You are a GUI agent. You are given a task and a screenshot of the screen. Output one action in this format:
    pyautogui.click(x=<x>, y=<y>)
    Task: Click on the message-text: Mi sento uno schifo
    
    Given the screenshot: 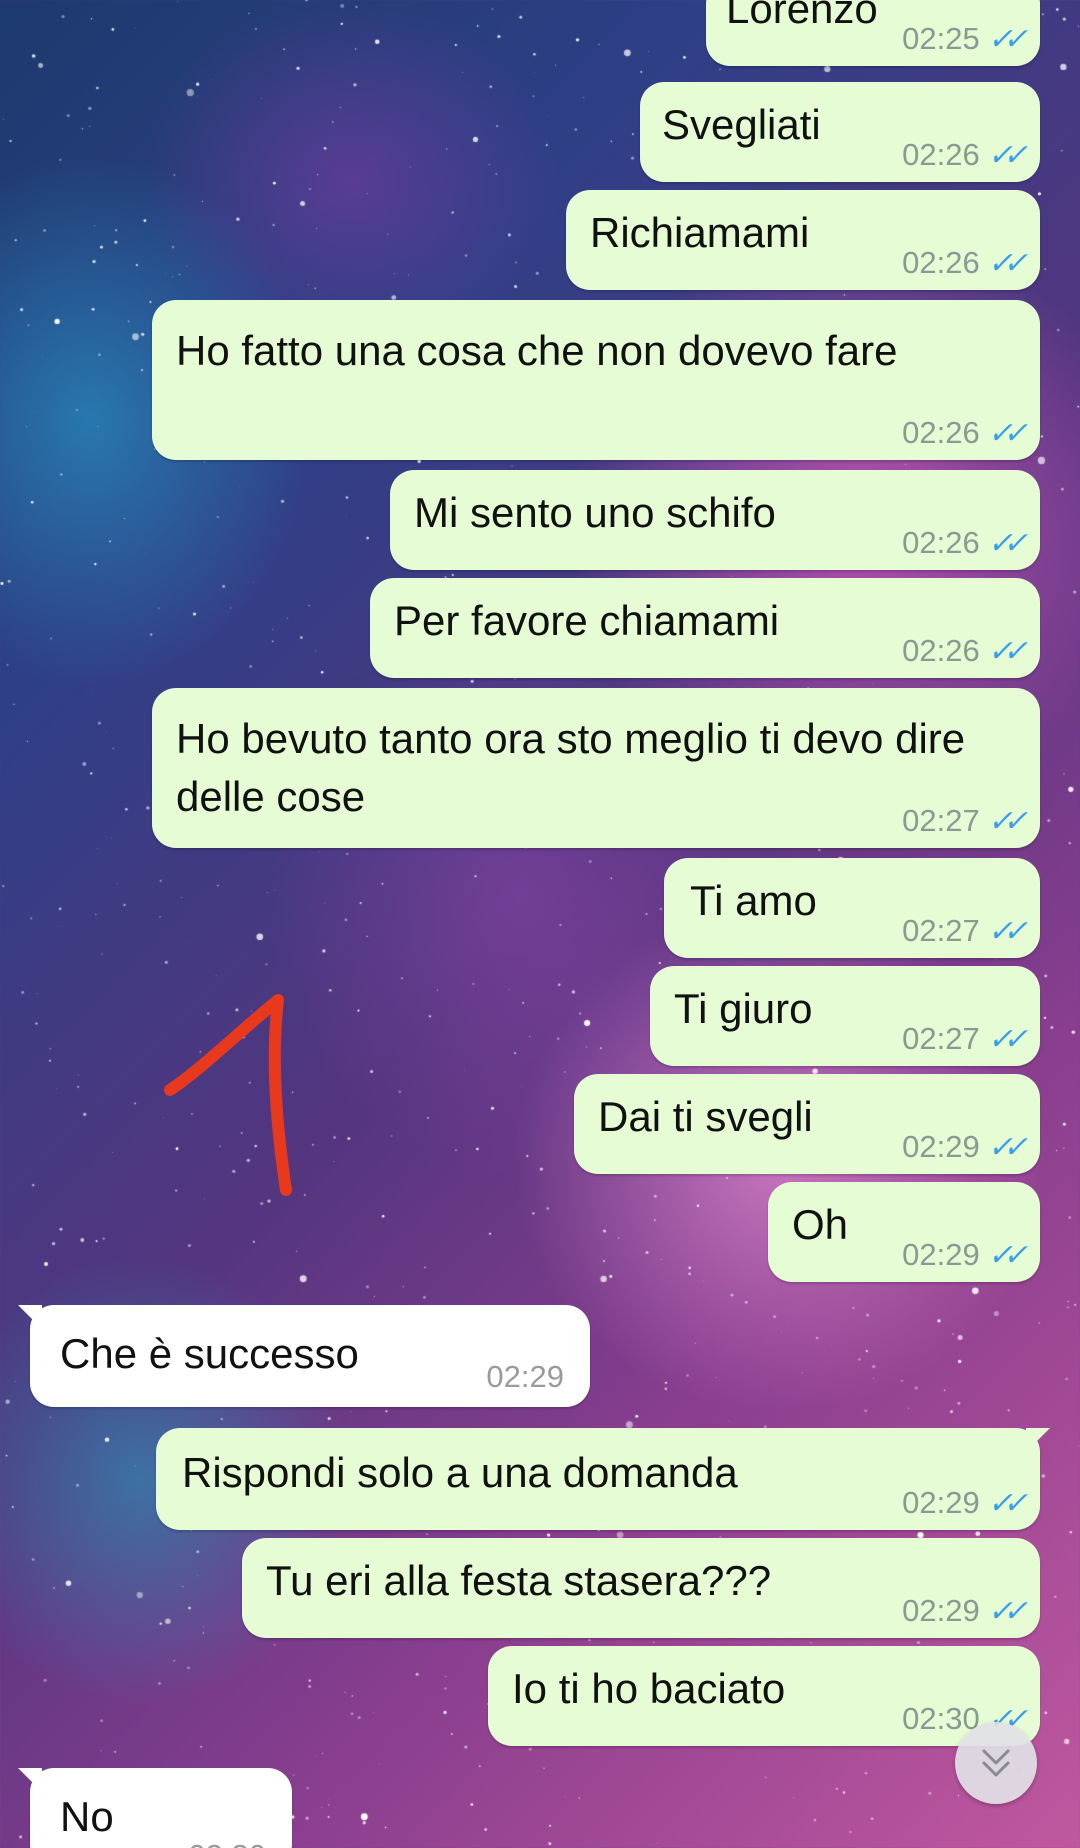 What is the action you would take?
    pyautogui.click(x=595, y=512)
    